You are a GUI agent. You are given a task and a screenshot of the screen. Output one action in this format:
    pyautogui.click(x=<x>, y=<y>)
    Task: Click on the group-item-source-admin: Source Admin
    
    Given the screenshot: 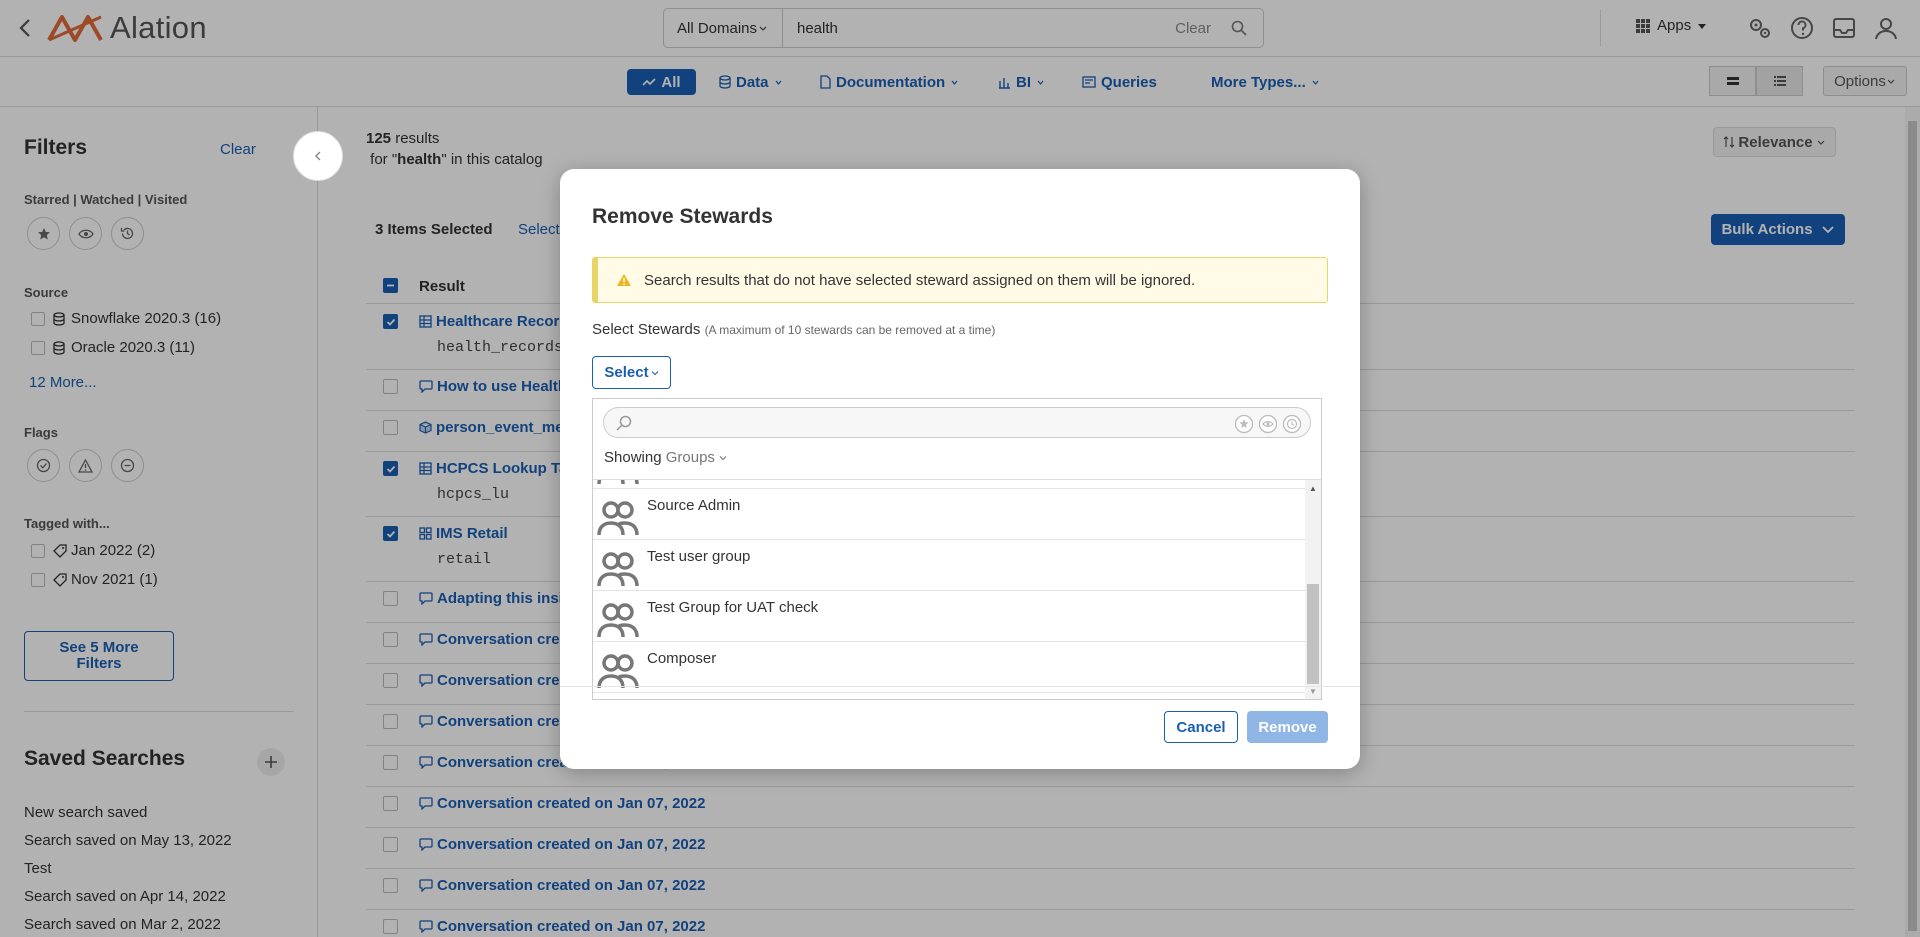 What is the action you would take?
    pyautogui.click(x=949, y=514)
    